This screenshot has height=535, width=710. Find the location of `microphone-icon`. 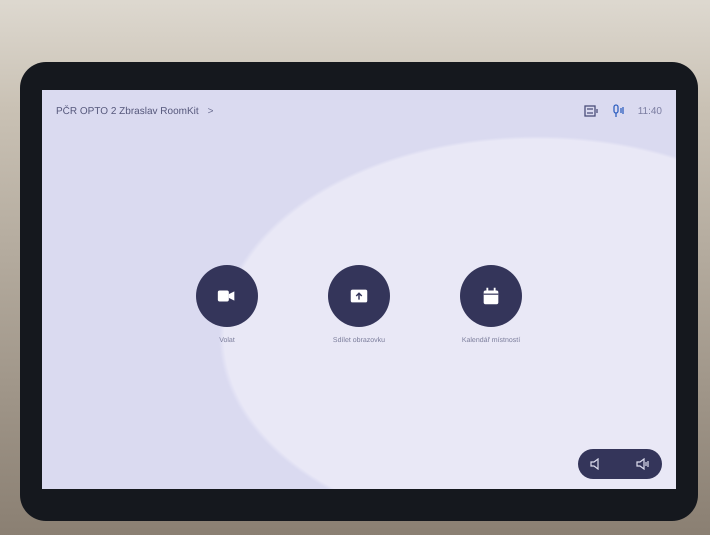

microphone-icon is located at coordinates (619, 111).